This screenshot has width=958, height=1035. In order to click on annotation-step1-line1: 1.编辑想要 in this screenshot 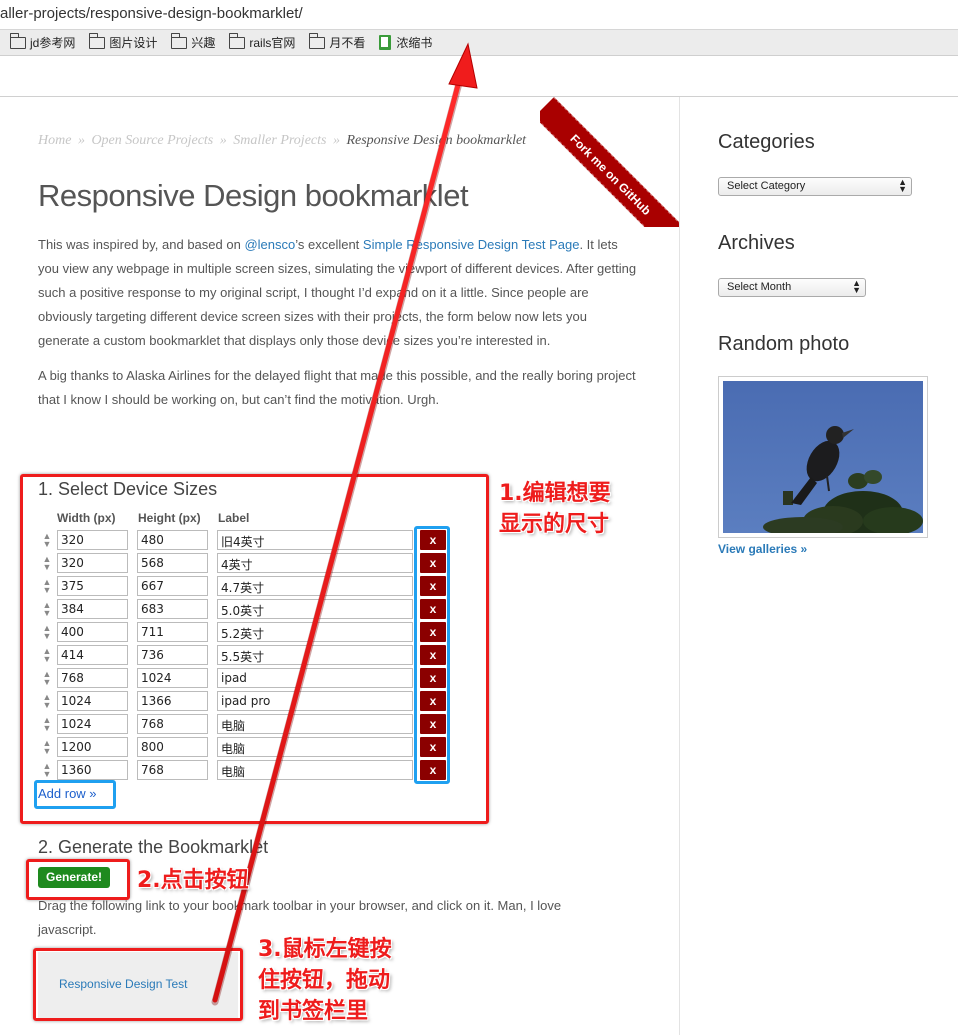, I will do `click(555, 493)`.